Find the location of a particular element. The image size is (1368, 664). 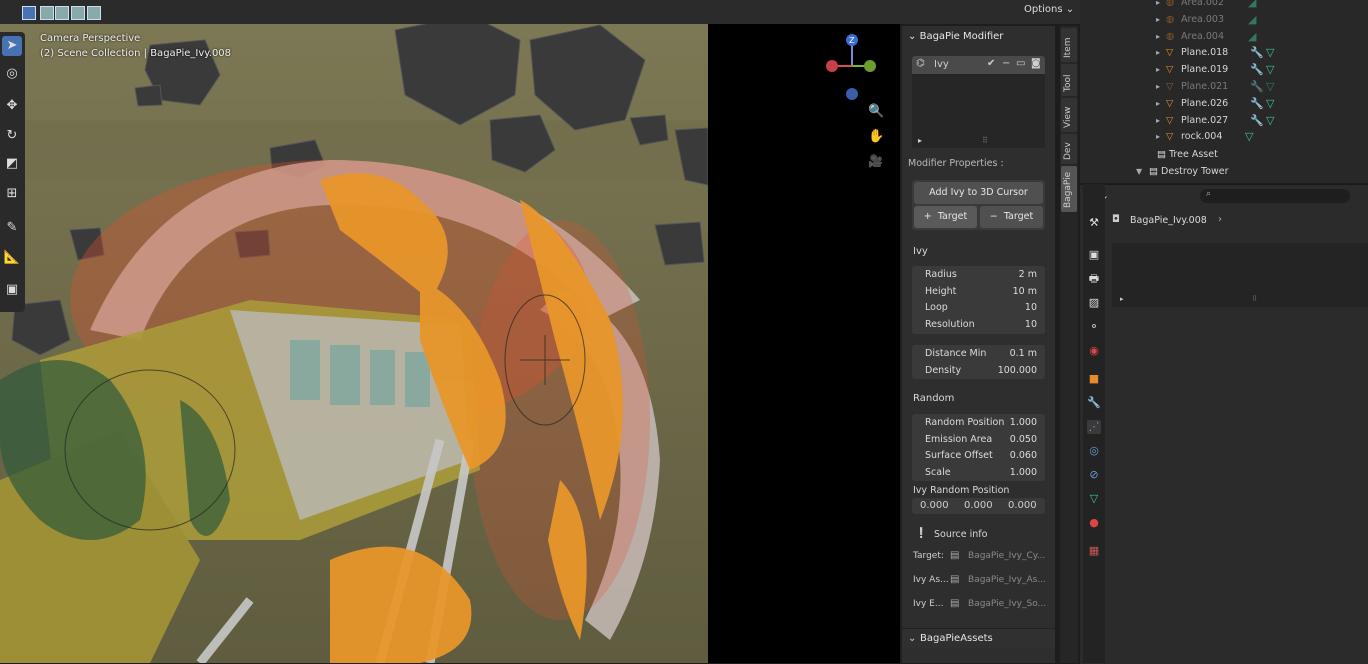

random-field: Random Position 1.000 is located at coordinates (978, 423).